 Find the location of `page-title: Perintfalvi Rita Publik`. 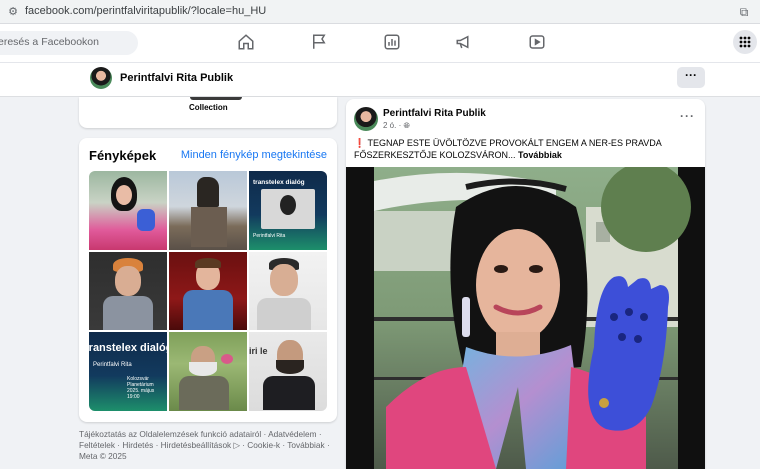

page-title: Perintfalvi Rita Publik is located at coordinates (176, 78).